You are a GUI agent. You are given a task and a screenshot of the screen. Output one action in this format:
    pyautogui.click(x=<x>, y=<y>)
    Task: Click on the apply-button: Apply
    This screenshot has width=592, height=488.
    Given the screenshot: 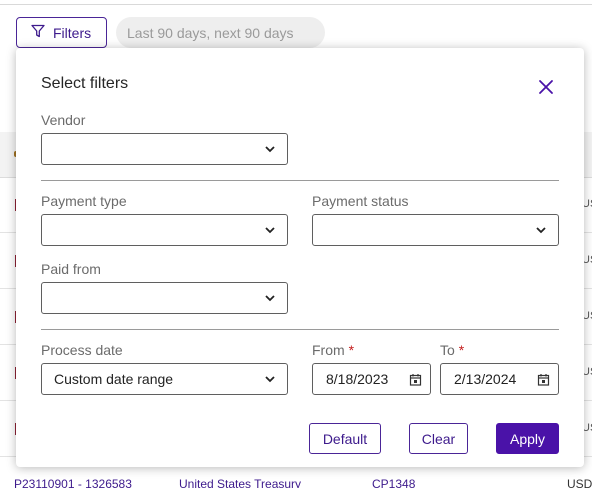 What is the action you would take?
    pyautogui.click(x=527, y=438)
    